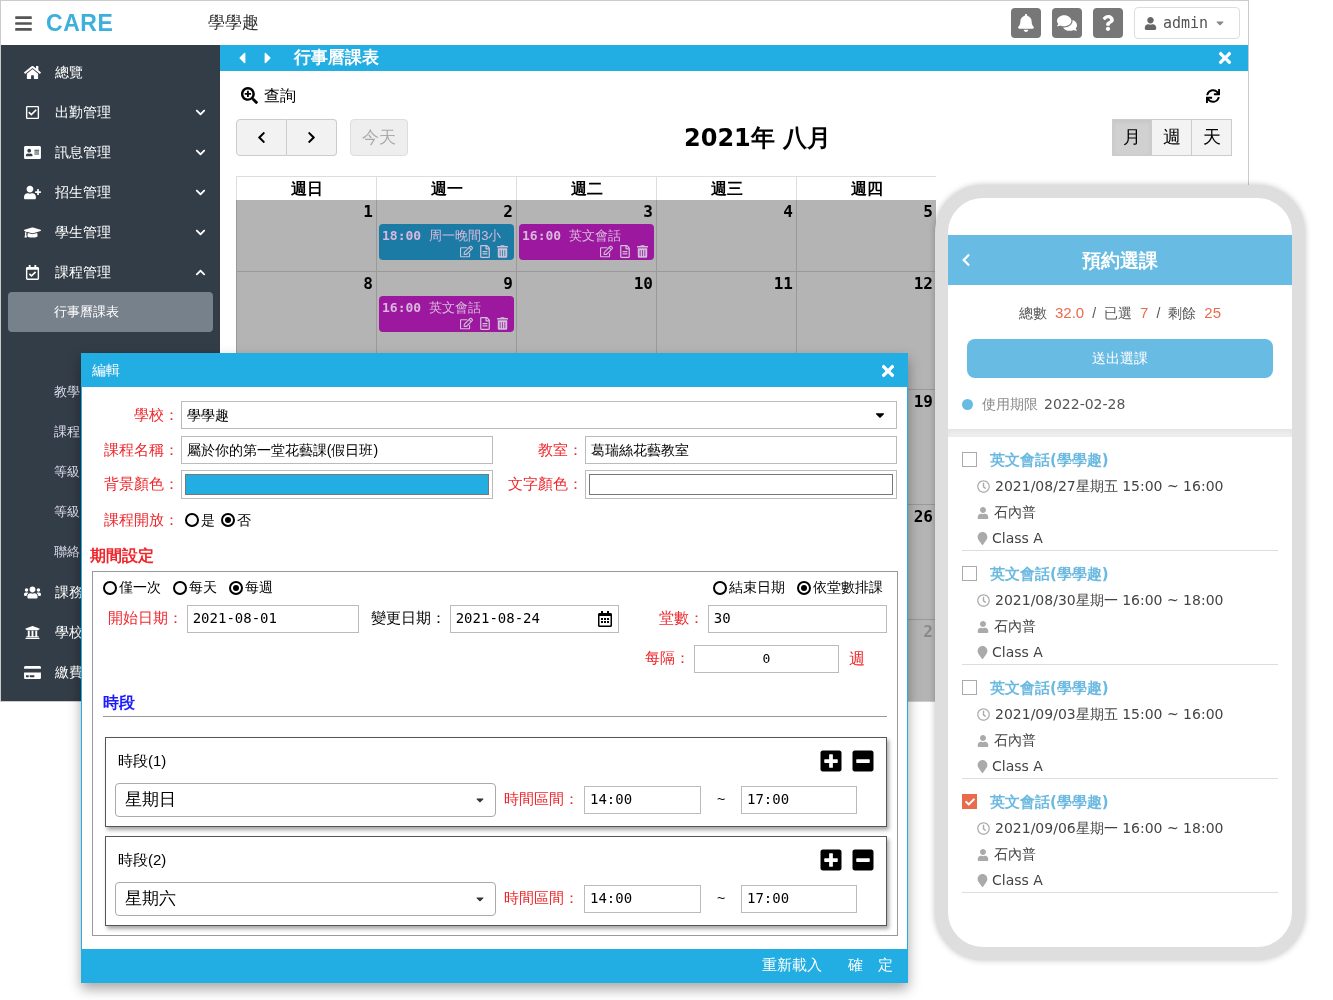  Describe the element at coordinates (1033, 313) in the screenshot. I see `stat-label: 總數` at that location.